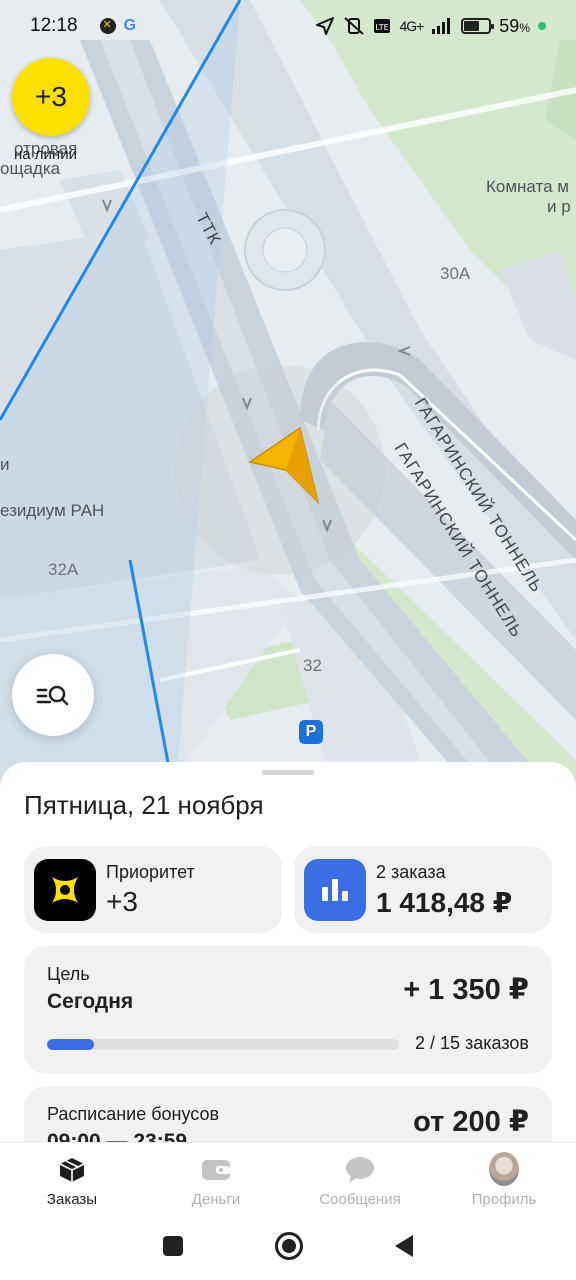  Describe the element at coordinates (216, 1199) in the screenshot. I see `tab-money-label: Деньги` at that location.